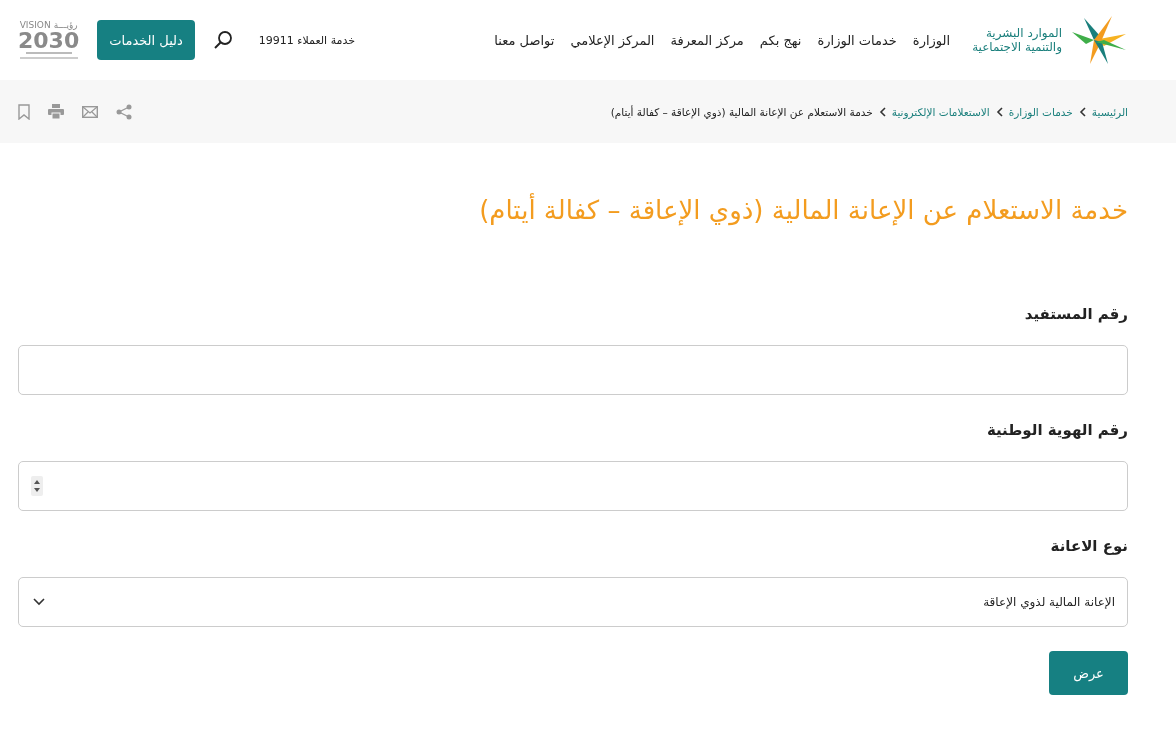 This screenshot has width=1176, height=745. What do you see at coordinates (65, 25) in the screenshot?
I see `vision-logo-text: رؤيـــة` at bounding box center [65, 25].